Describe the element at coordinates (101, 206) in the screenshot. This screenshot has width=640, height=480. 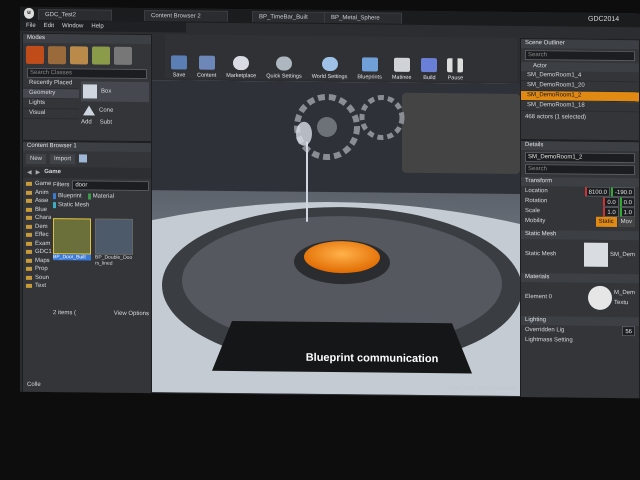
I see `filter-static-mesh: Static Mesh` at that location.